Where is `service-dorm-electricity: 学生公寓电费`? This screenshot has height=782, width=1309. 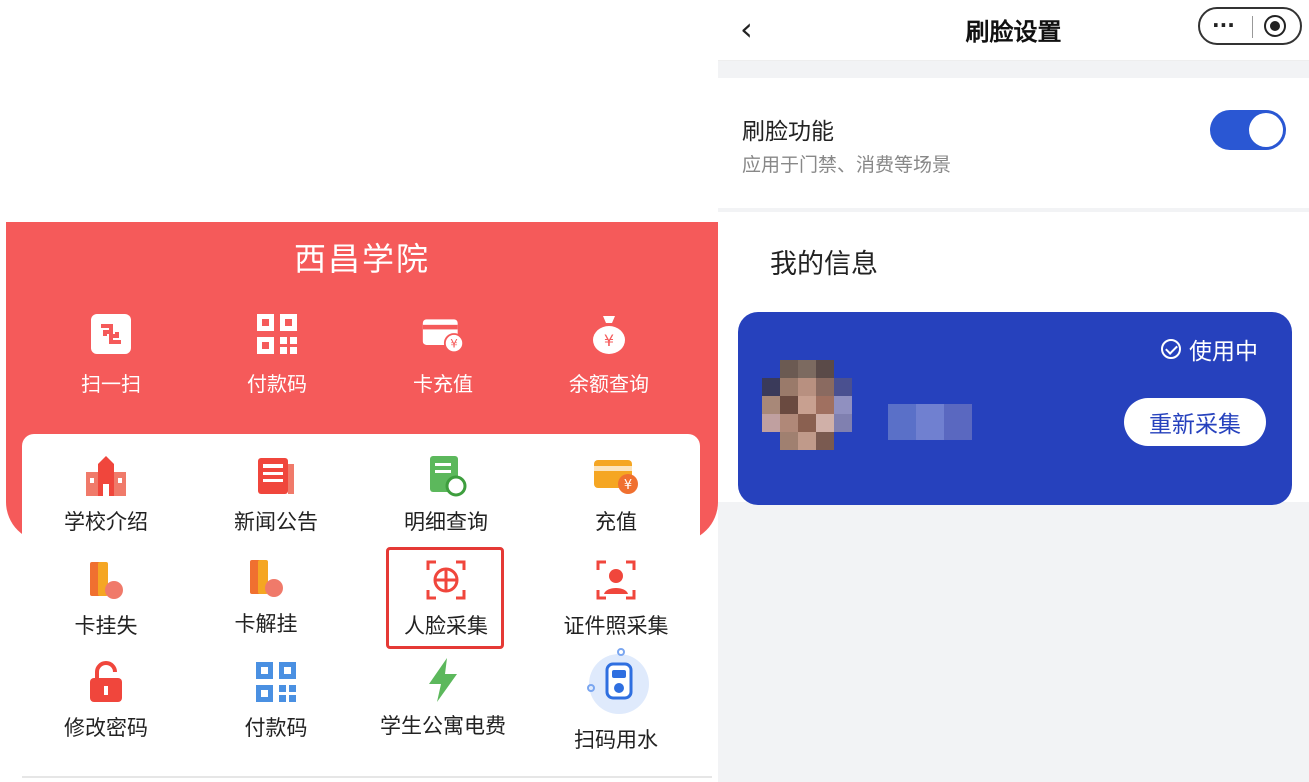
service-dorm-electricity: 学生公寓电费 is located at coordinates (443, 698).